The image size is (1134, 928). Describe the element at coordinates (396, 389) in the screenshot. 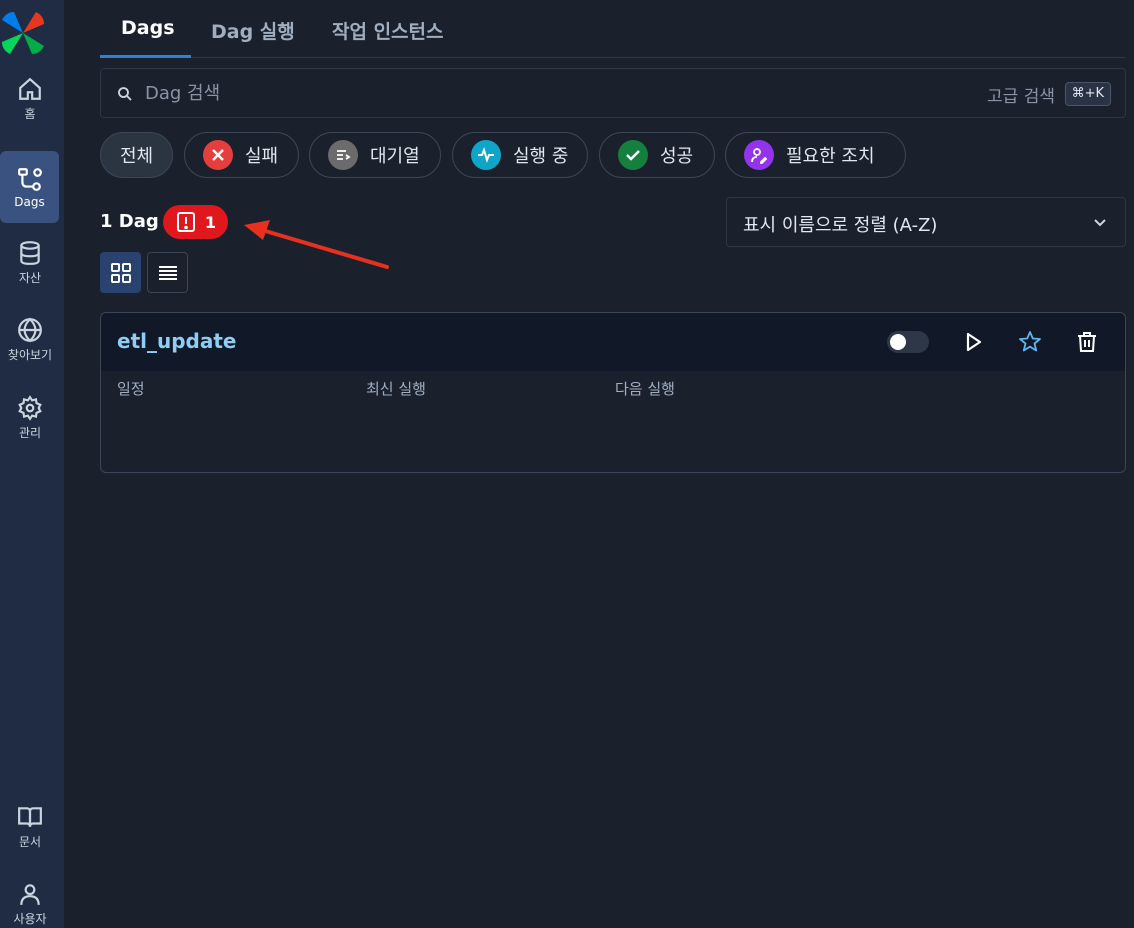

I see `latest-run-label: 최신 실행` at that location.